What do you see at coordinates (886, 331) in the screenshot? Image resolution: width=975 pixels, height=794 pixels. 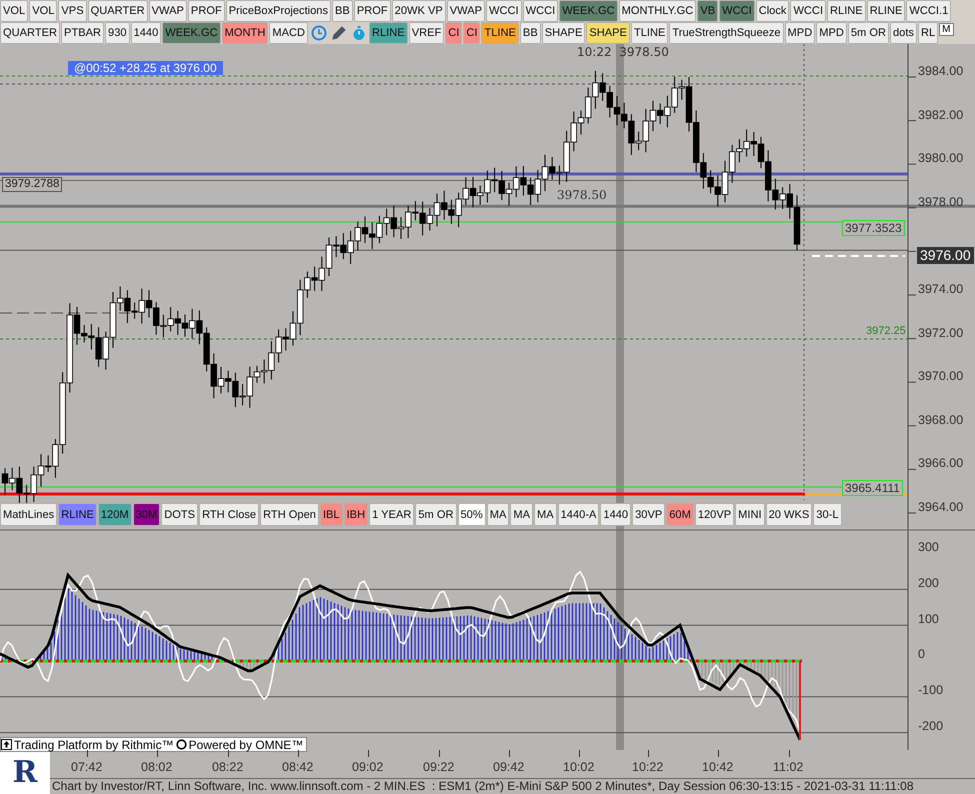 I see `price-level-label: 3972.25` at bounding box center [886, 331].